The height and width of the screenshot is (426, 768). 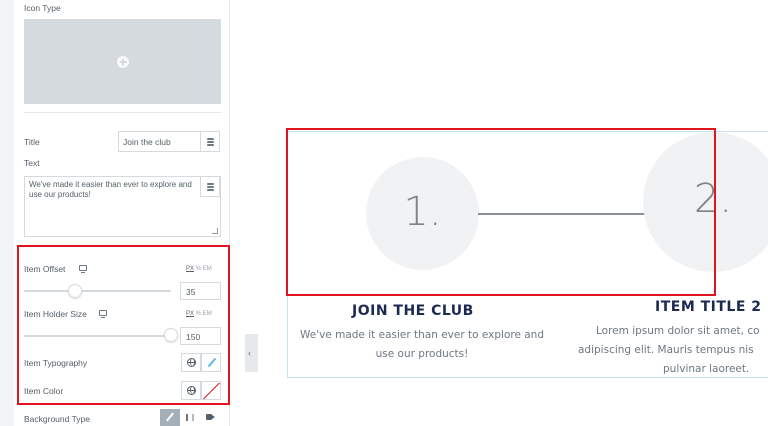 I want to click on video-icon, so click(x=210, y=417).